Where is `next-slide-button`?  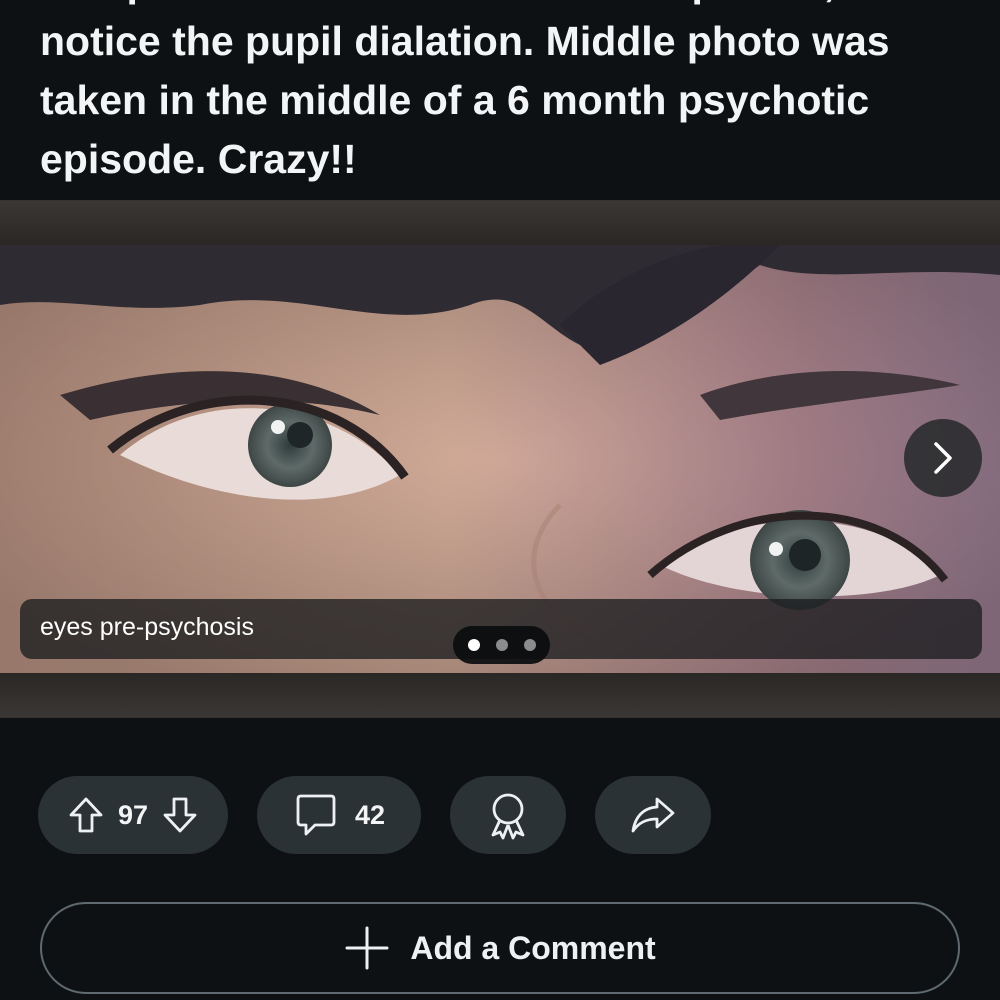 next-slide-button is located at coordinates (943, 458).